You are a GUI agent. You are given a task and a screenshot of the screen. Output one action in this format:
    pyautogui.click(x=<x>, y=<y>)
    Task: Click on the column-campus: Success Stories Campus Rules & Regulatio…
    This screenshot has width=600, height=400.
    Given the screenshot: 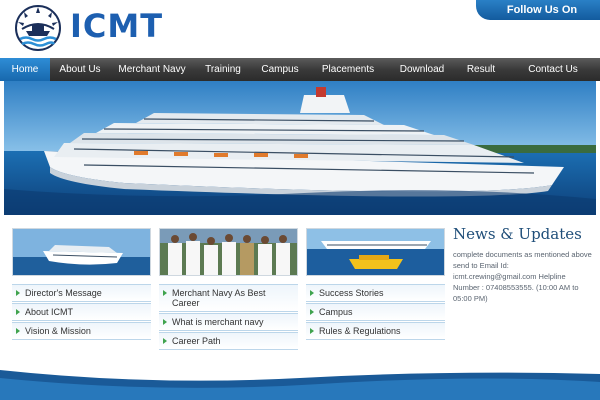 What is the action you would take?
    pyautogui.click(x=375, y=284)
    